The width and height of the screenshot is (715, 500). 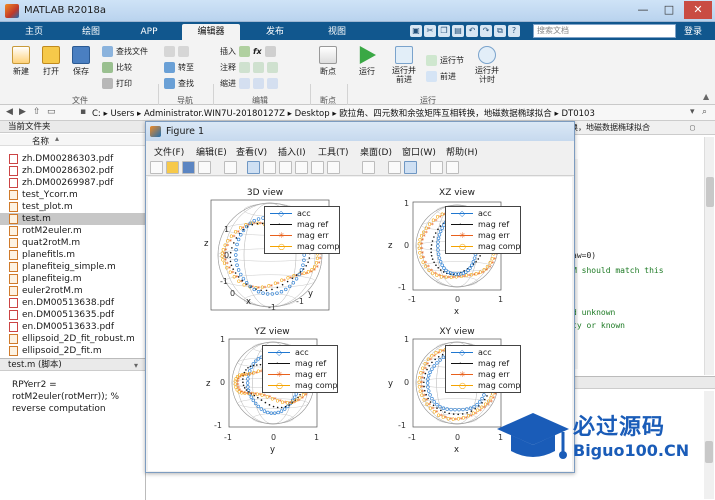 What do you see at coordinates (117, 67) in the screenshot?
I see `compare-button: 比较` at bounding box center [117, 67].